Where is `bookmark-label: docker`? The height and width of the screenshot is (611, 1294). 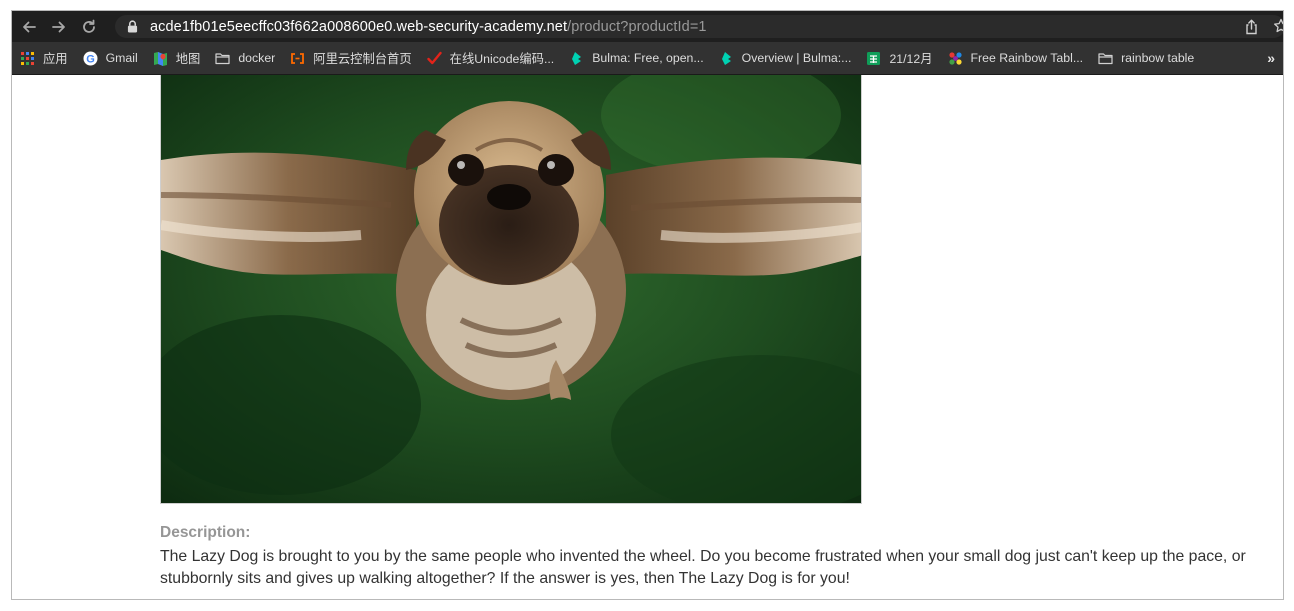
bookmark-label: docker is located at coordinates (257, 58).